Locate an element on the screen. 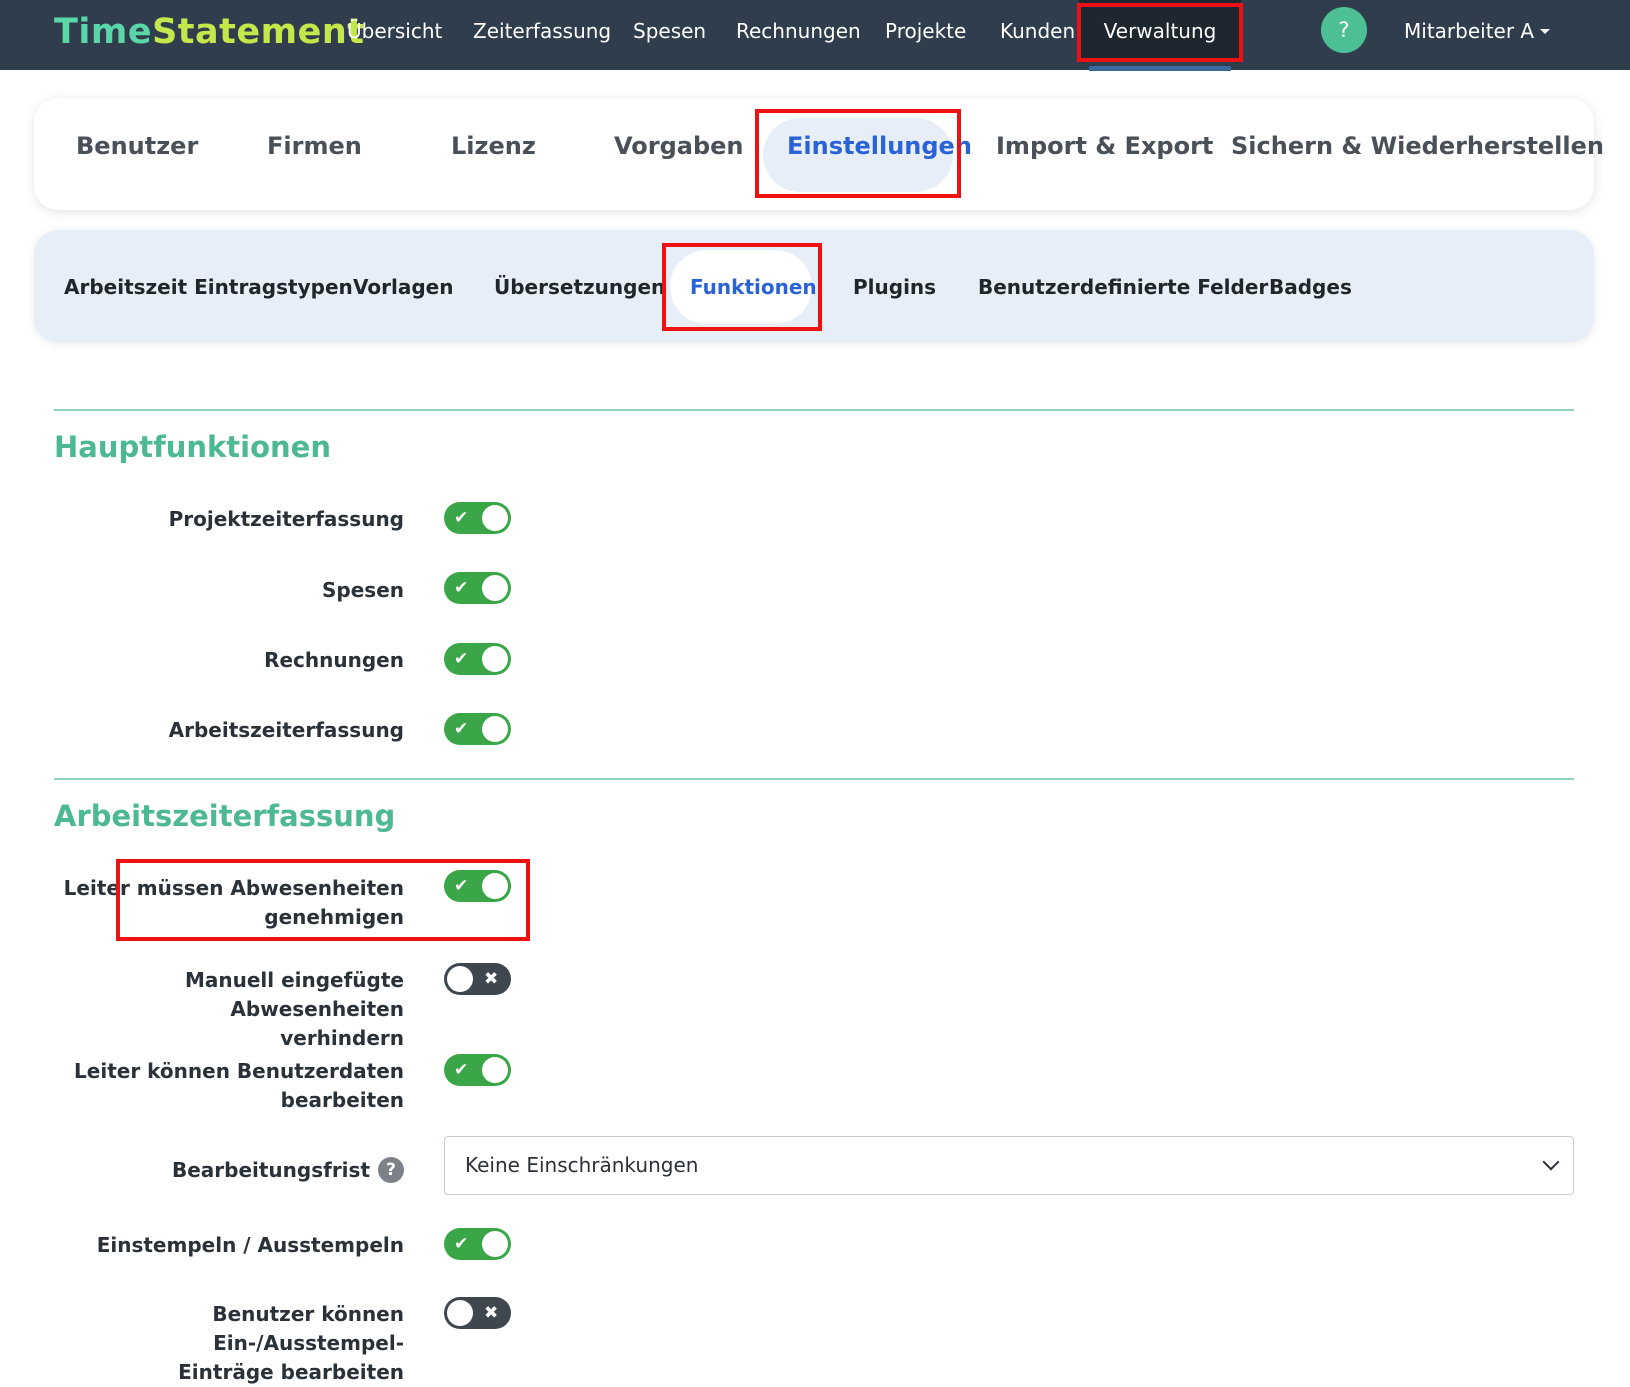  label-line: verhindern is located at coordinates (342, 1038).